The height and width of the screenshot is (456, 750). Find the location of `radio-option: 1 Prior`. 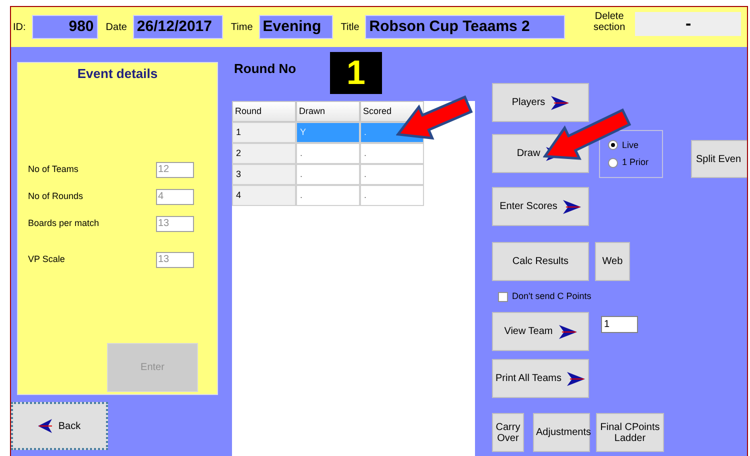

radio-option: 1 Prior is located at coordinates (635, 163).